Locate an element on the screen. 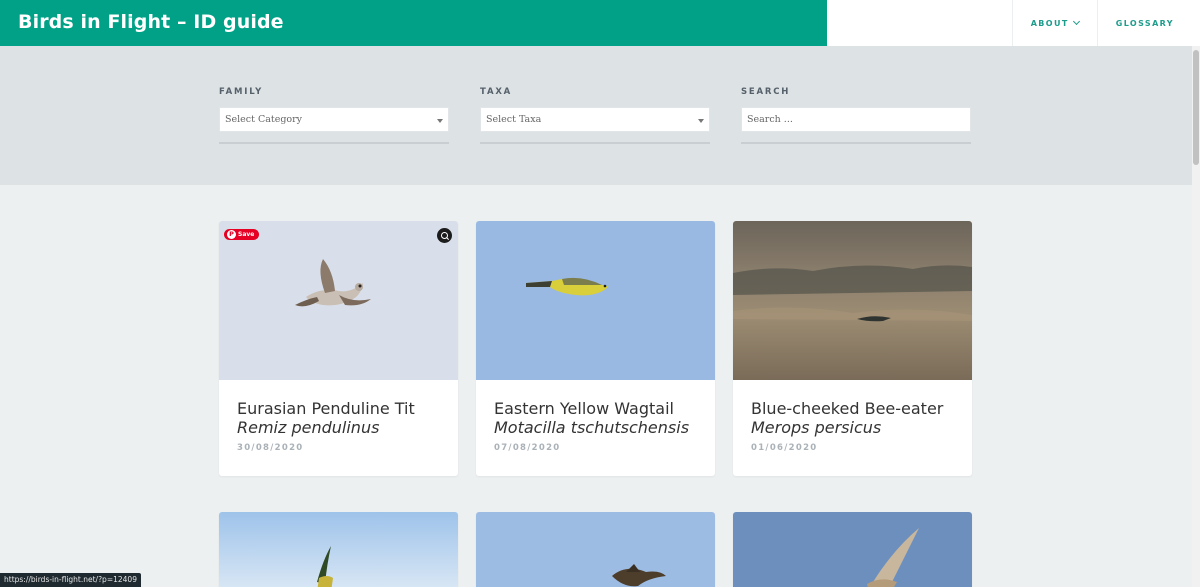  taxa-select: Select Taxa is located at coordinates (595, 119).